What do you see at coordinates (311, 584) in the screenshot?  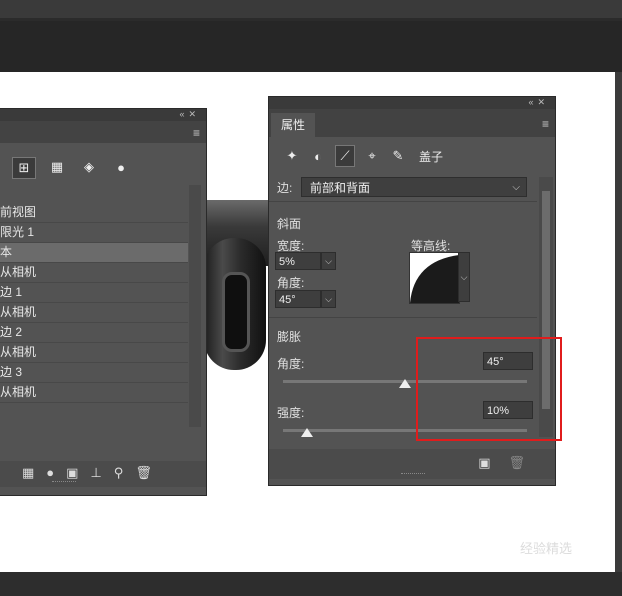 I see `status-strip` at bounding box center [311, 584].